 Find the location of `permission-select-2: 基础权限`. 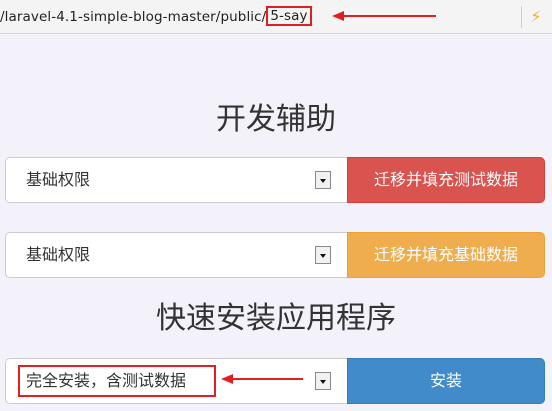

permission-select-2: 基础权限 is located at coordinates (176, 255).